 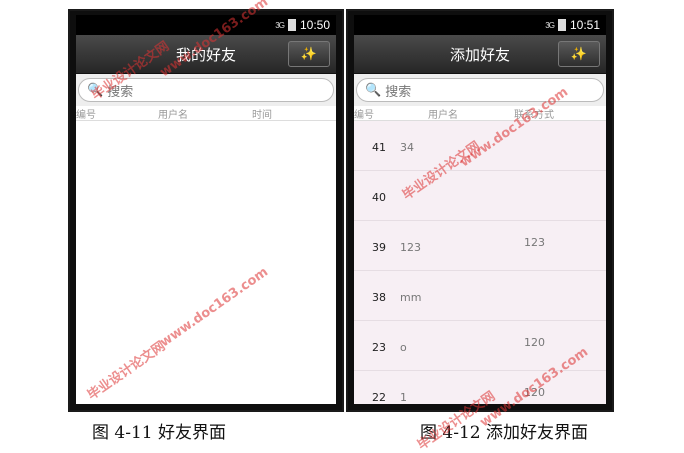 I want to click on list-item: 39 123 123, so click(x=480, y=246).